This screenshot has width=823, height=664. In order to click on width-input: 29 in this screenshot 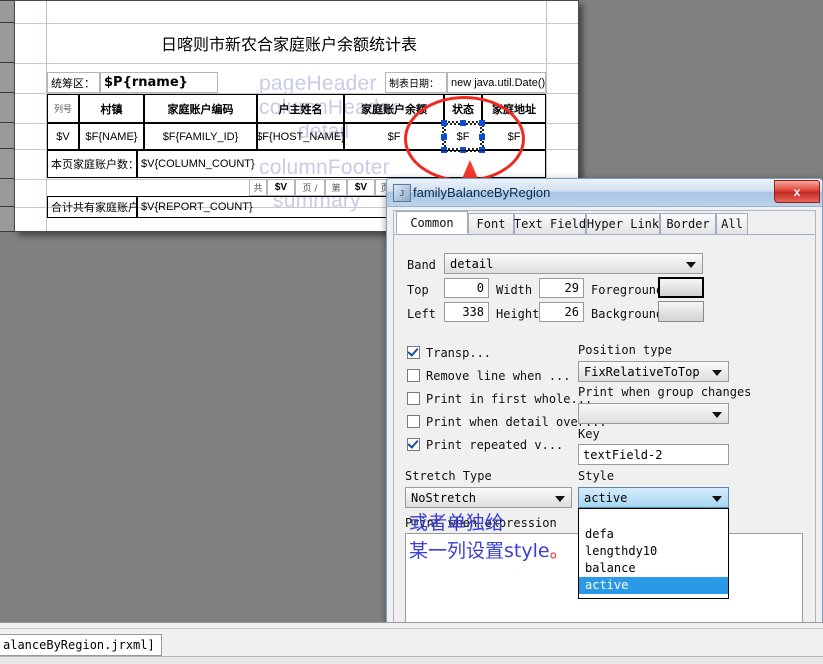, I will do `click(561, 288)`.